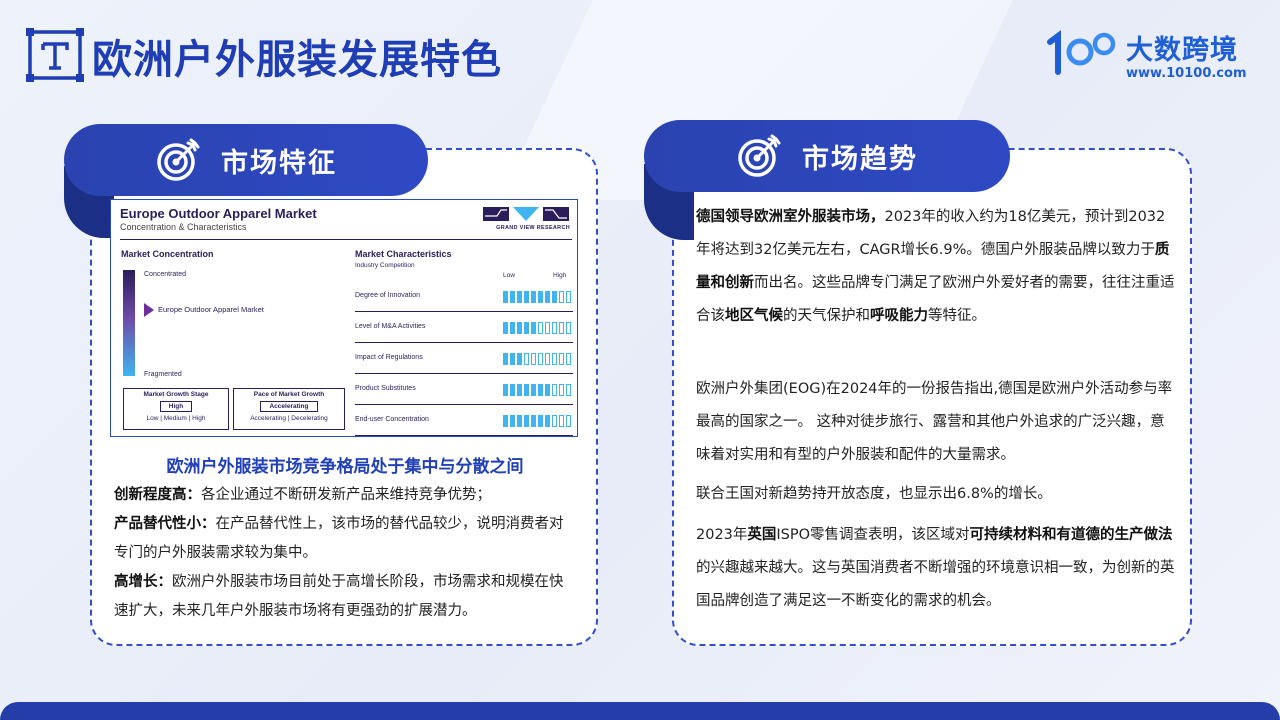 The image size is (1280, 720). I want to click on characteristic-label: End-user Concentration, so click(392, 419).